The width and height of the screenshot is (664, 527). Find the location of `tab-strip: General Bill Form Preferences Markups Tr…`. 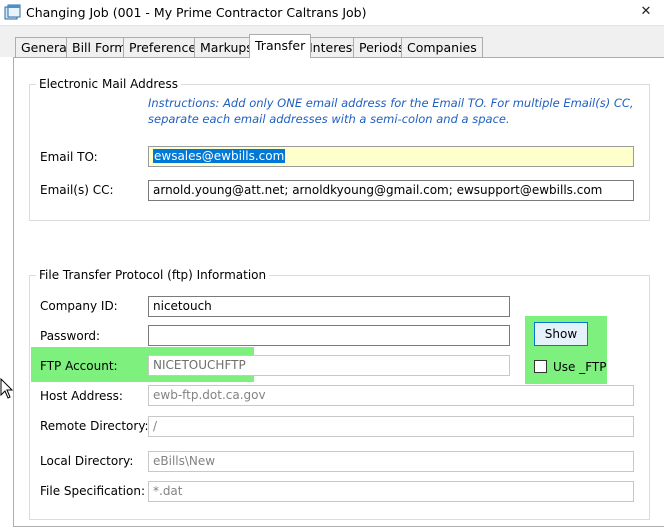

tab-strip: General Bill Form Preferences Markups Tr… is located at coordinates (332, 42).